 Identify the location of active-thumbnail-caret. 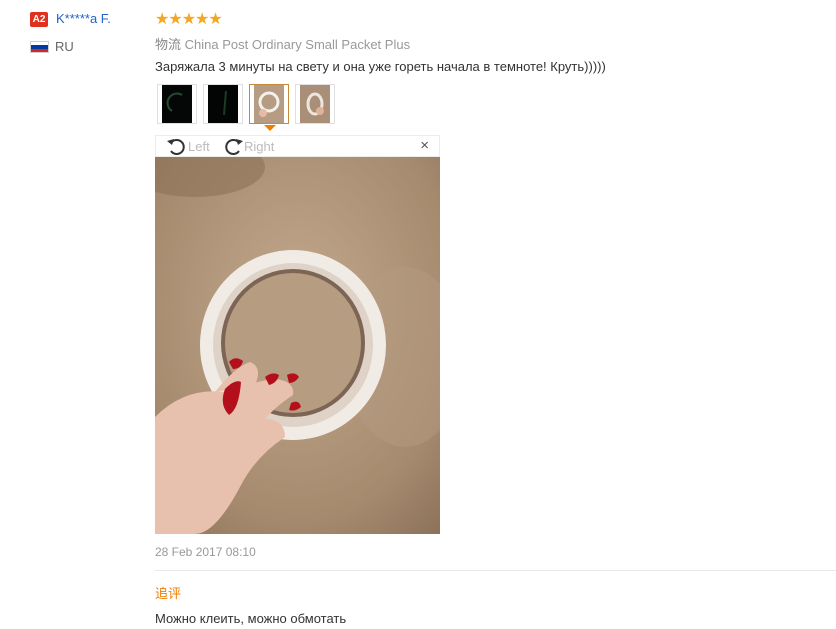
(270, 128).